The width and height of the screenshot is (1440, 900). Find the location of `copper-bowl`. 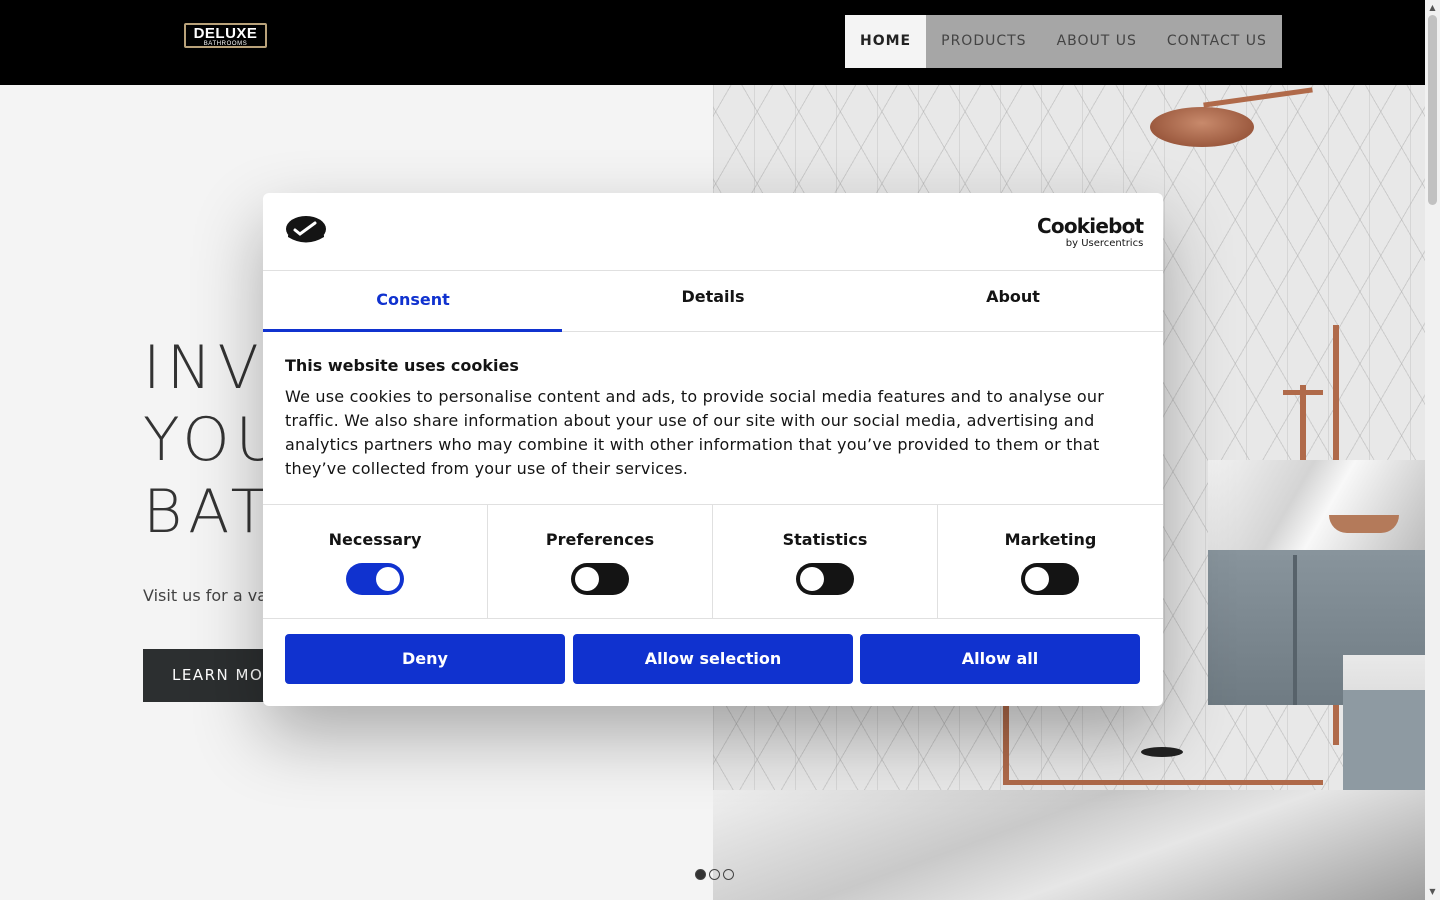

copper-bowl is located at coordinates (1364, 524).